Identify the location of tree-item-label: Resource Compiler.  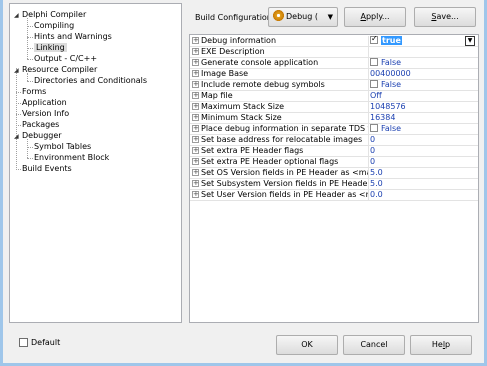
(60, 69).